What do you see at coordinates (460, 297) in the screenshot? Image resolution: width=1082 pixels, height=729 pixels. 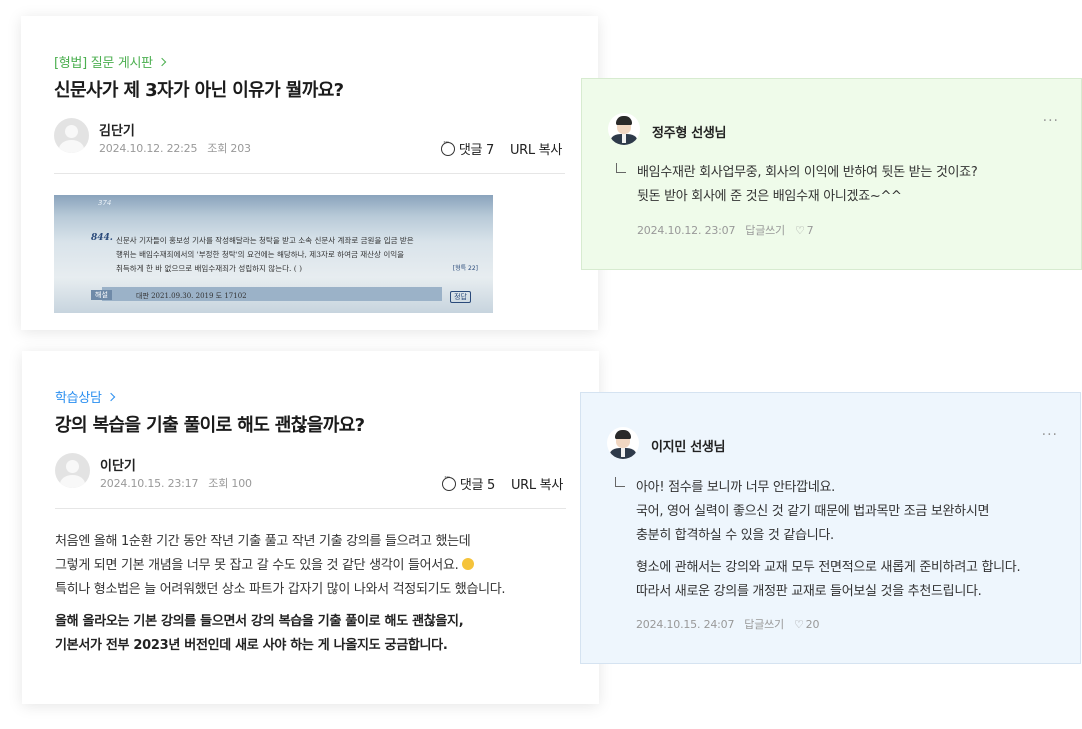 I see `image-answer-label: 정답` at bounding box center [460, 297].